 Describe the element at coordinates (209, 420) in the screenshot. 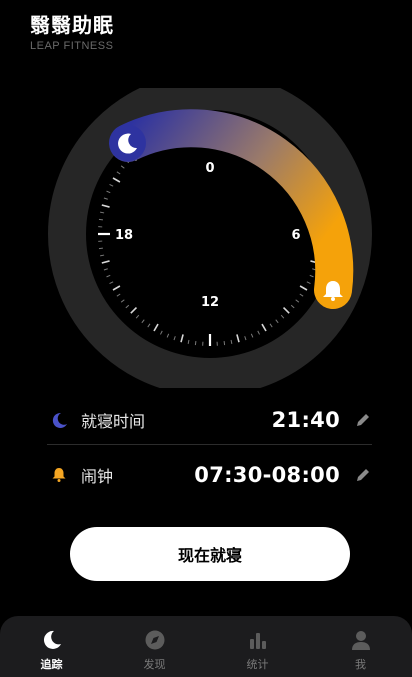

I see `bedtime-row: 就寝时间 21:40` at that location.